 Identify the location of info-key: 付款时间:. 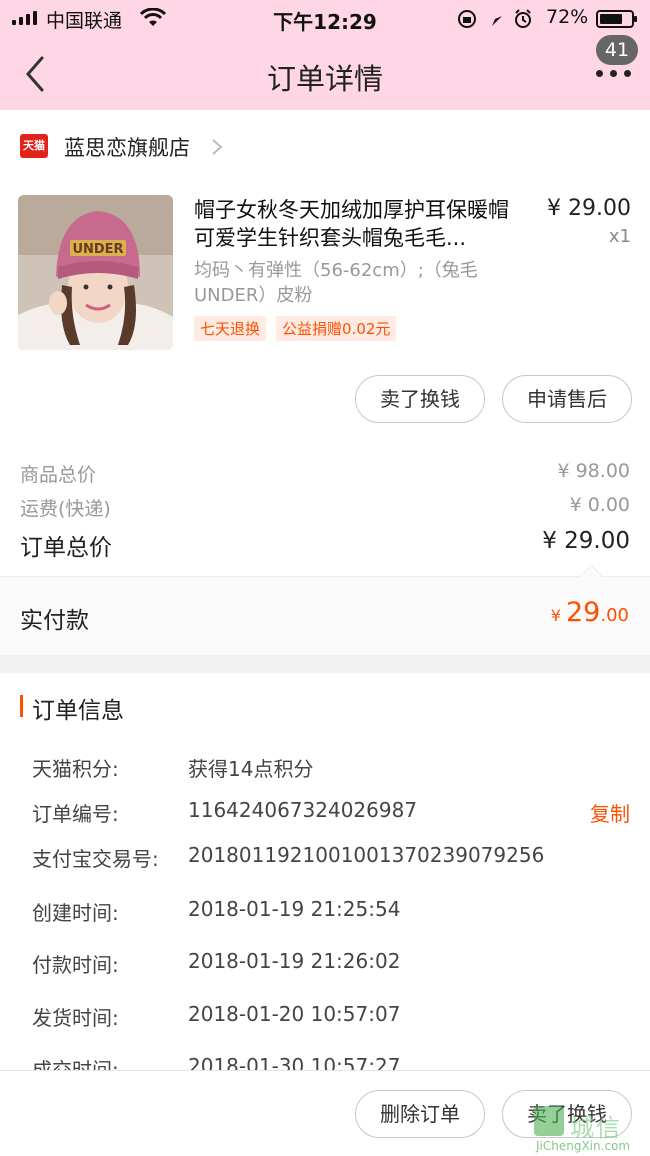
(75, 965).